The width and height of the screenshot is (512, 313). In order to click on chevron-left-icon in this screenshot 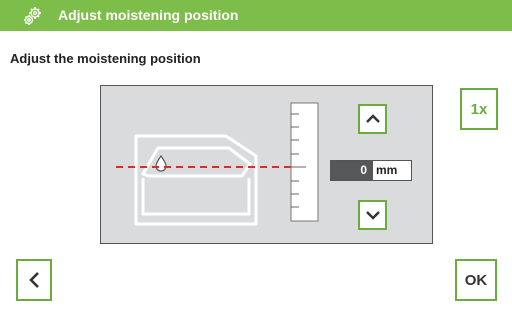, I will do `click(34, 280)`.